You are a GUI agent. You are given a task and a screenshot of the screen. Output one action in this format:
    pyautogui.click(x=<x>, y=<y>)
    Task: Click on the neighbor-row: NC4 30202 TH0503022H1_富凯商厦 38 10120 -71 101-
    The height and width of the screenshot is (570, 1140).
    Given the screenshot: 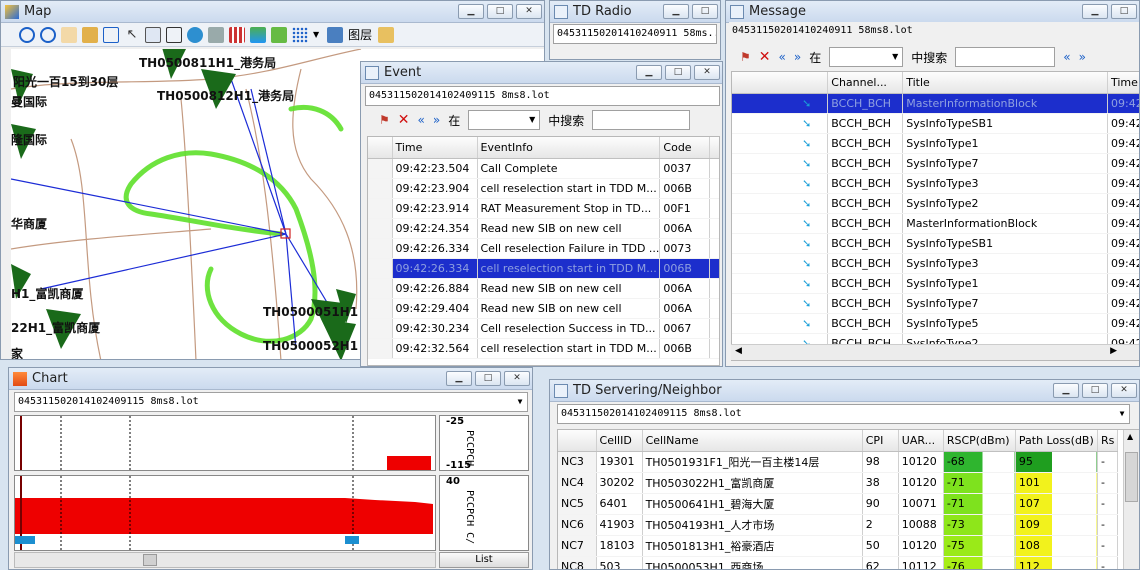 What is the action you would take?
    pyautogui.click(x=838, y=483)
    